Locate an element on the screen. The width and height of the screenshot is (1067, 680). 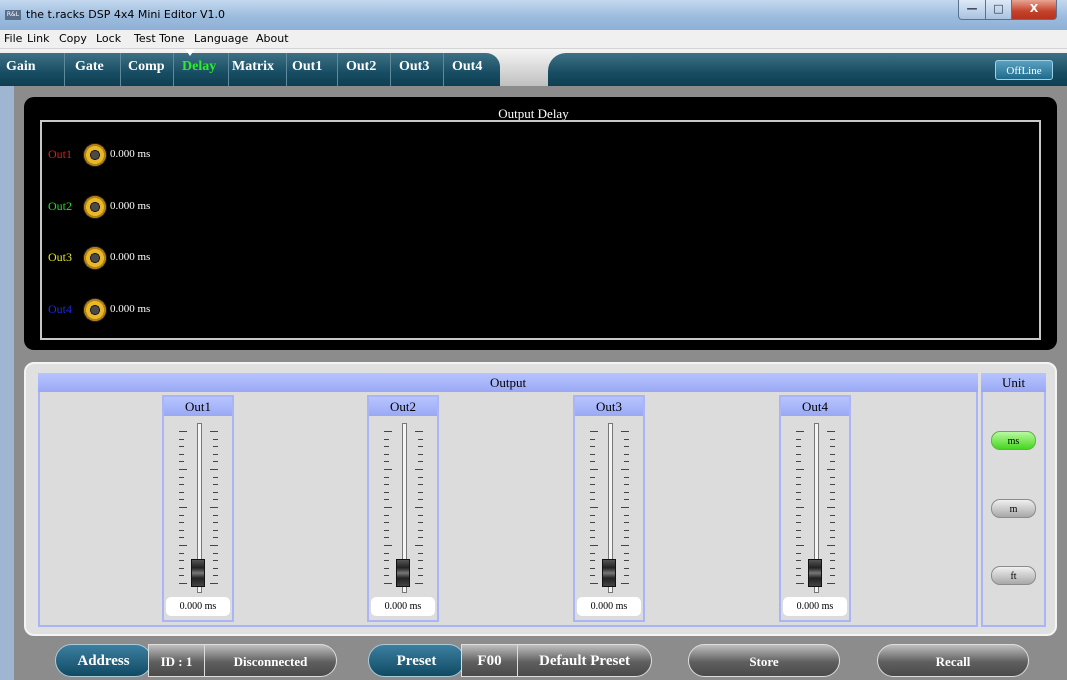
fader-handle-out3 is located at coordinates (609, 573).